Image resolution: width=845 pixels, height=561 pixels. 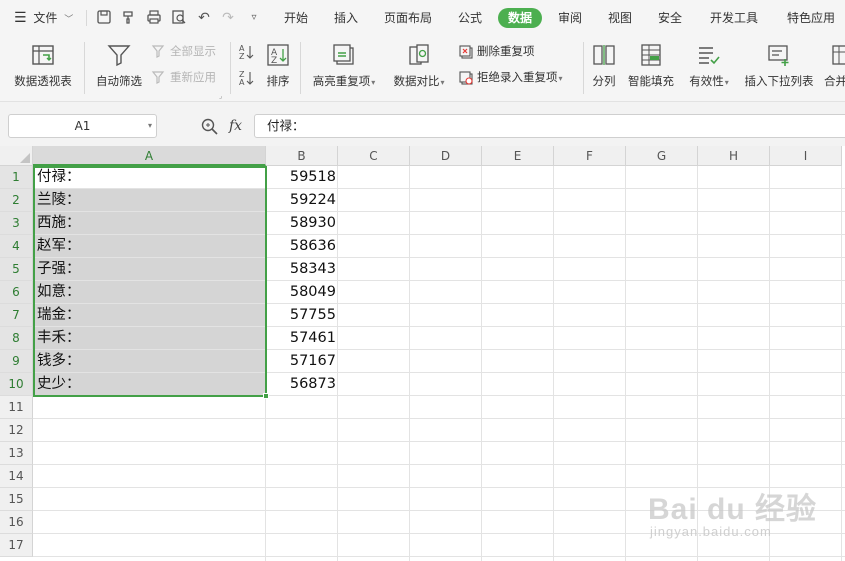 I want to click on dialog-launcher-icon: ⌟, so click(x=220, y=96).